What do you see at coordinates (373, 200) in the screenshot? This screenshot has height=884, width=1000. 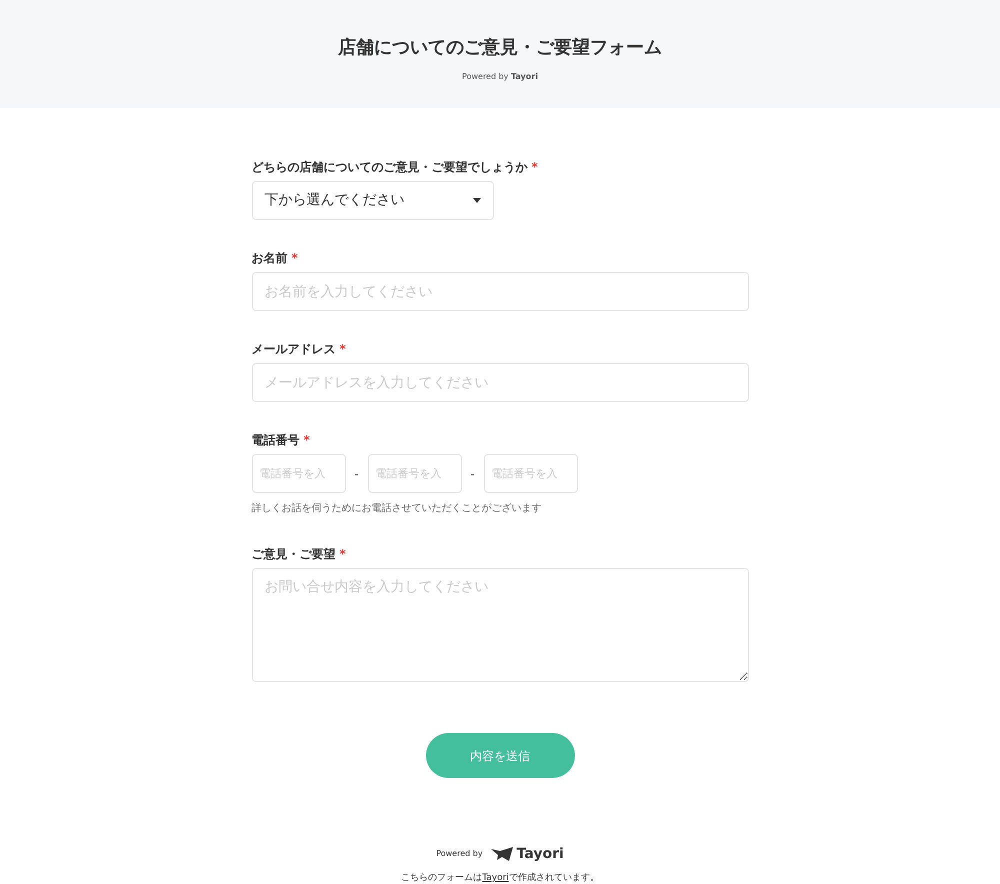 I see `store-select: 下から選んでください` at bounding box center [373, 200].